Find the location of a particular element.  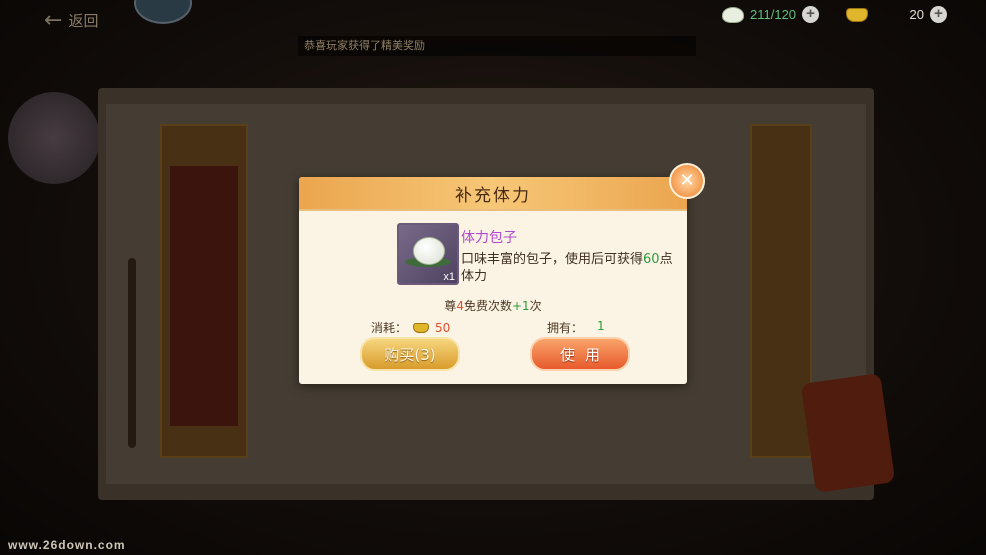

buy-button: 购买(3) is located at coordinates (410, 354).